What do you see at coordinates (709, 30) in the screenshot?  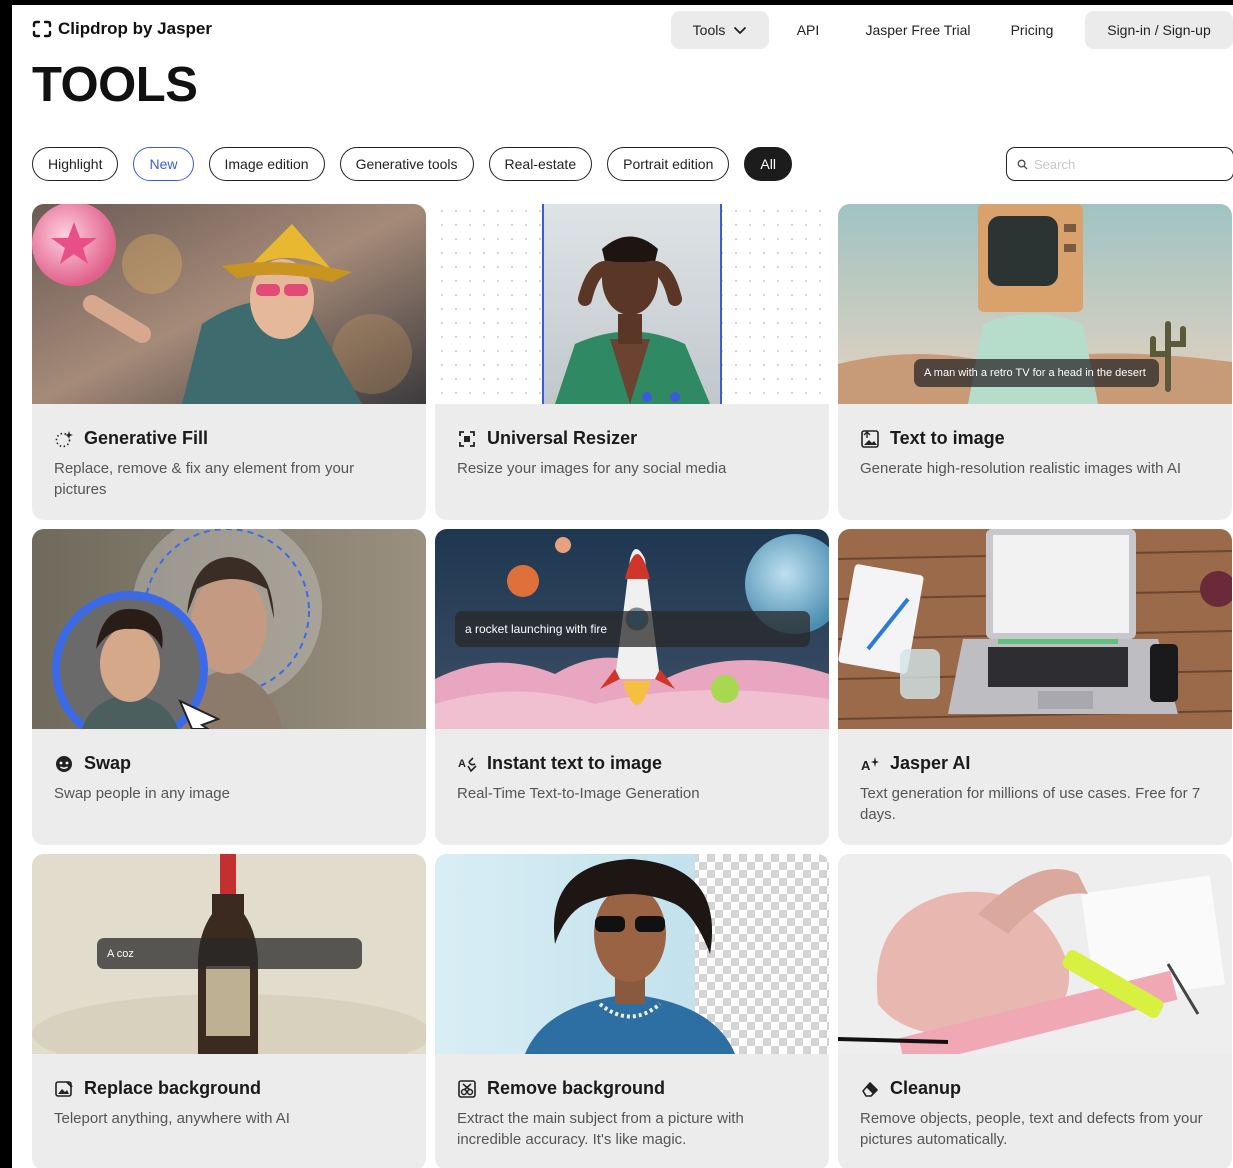 I see `tools-label: Tools` at bounding box center [709, 30].